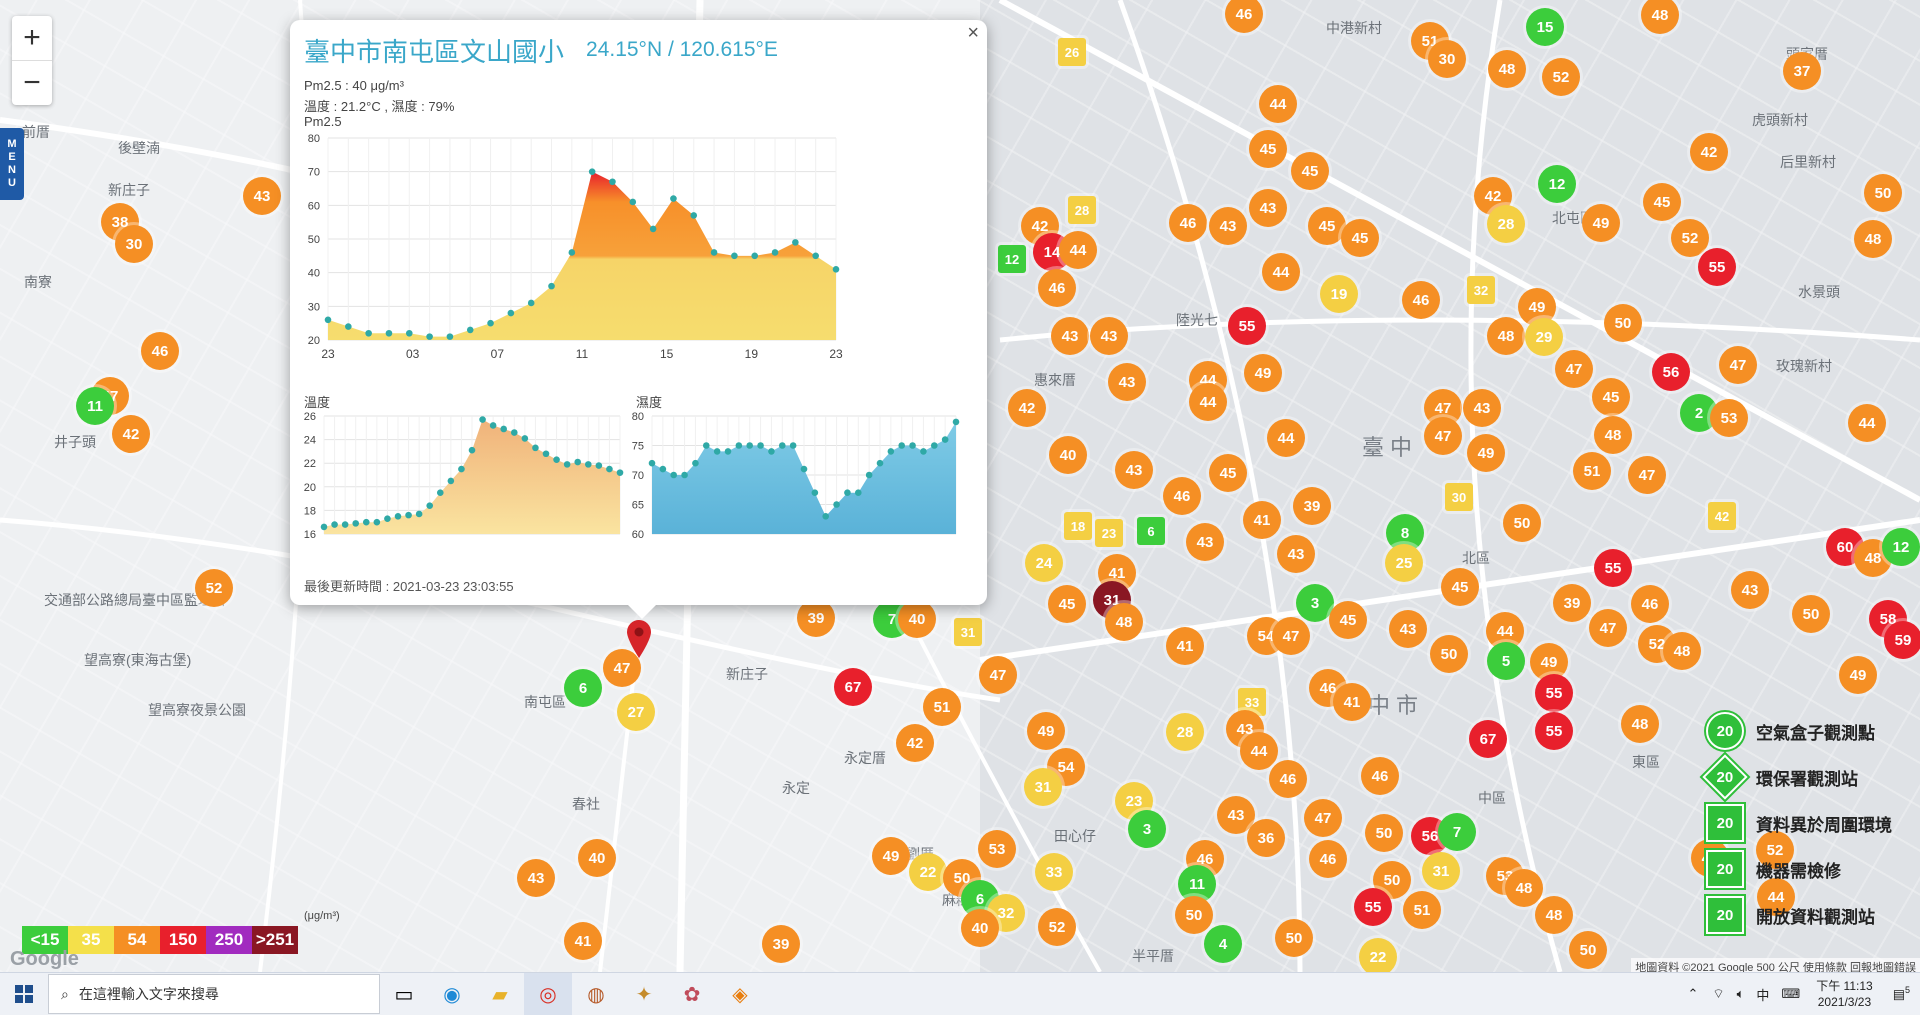 This screenshot has height=1015, width=1920. Describe the element at coordinates (583, 688) in the screenshot. I see `airbox-marker: 6` at that location.